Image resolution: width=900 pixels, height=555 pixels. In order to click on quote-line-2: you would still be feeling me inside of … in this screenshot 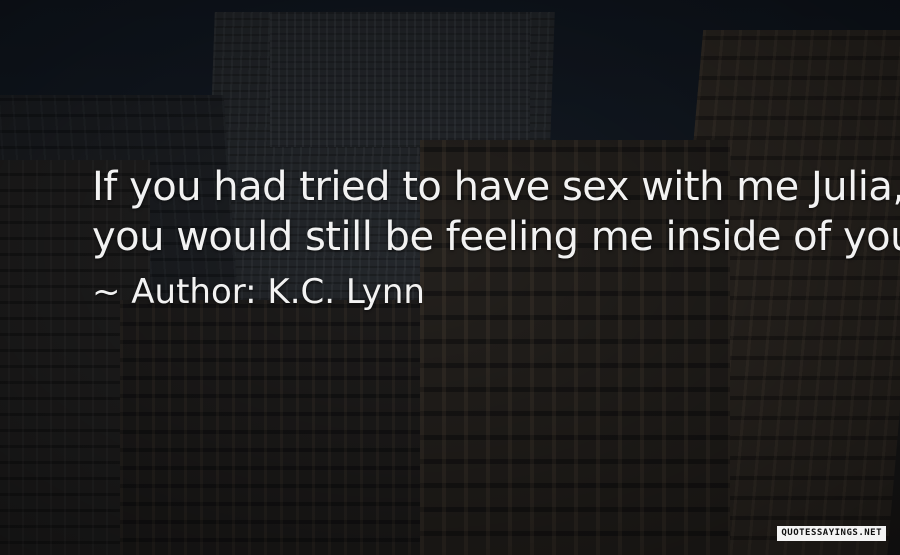, I will do `click(496, 237)`.